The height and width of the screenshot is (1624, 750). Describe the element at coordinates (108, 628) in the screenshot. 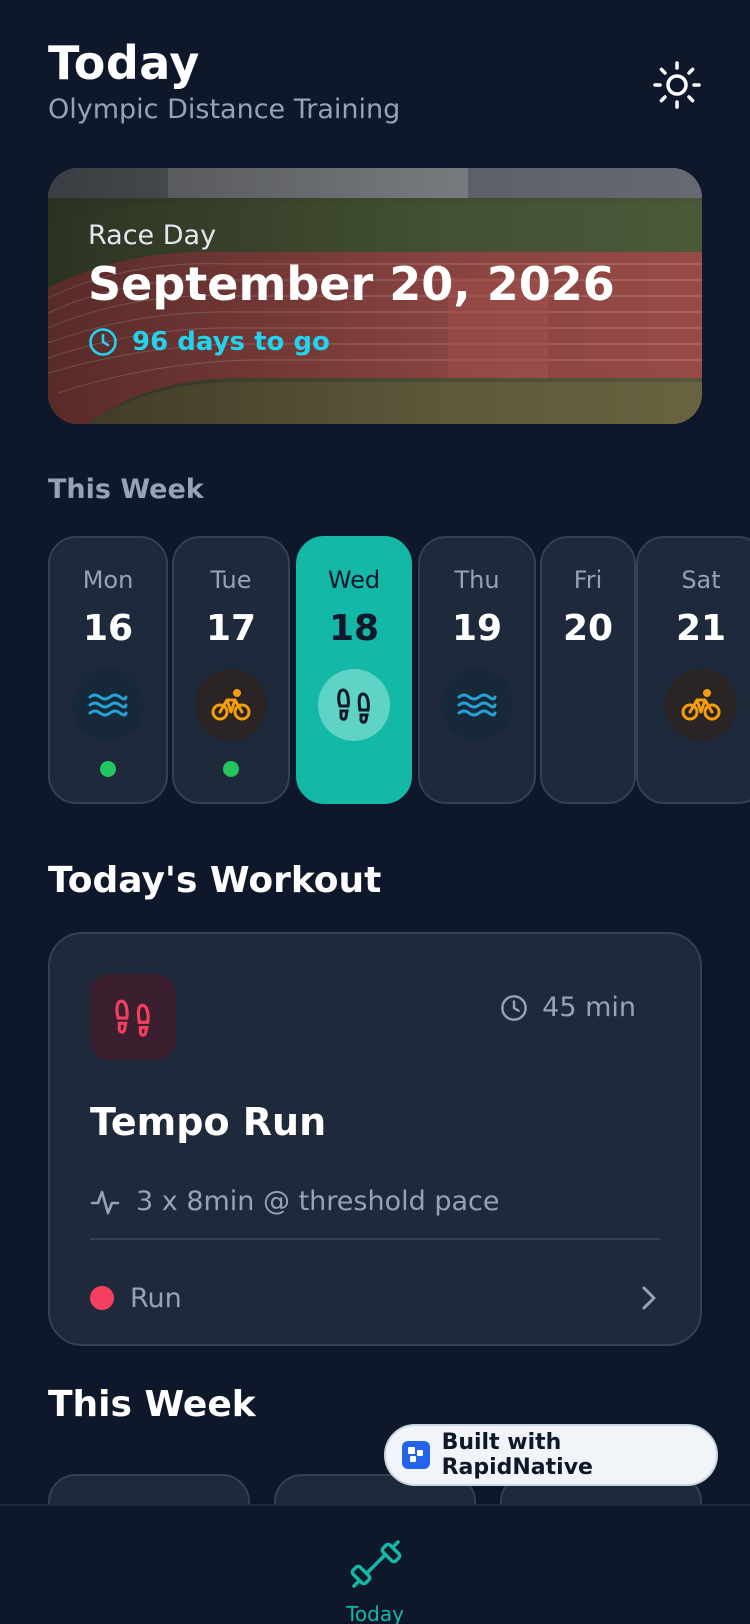

I see `day-number: 16` at that location.